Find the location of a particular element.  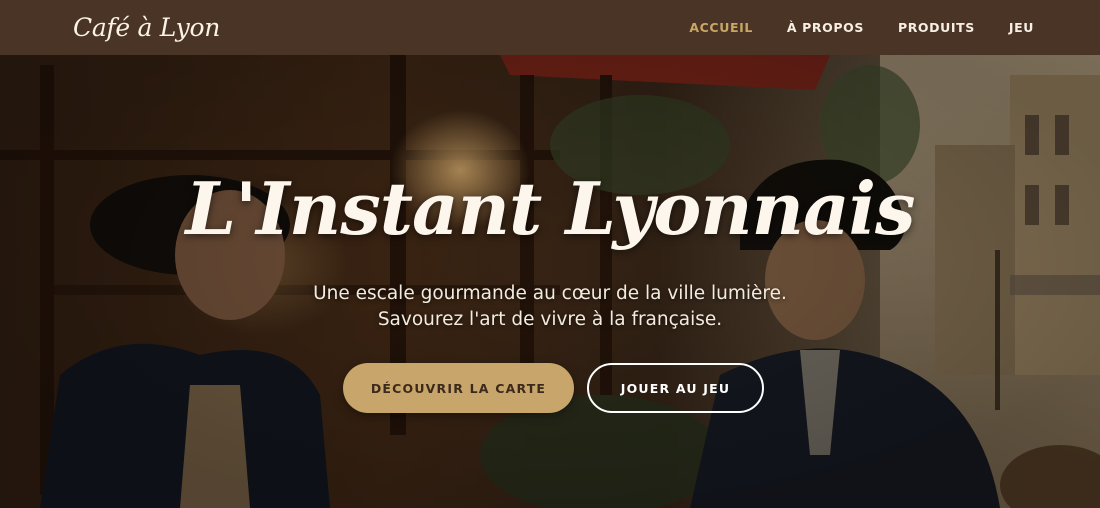

main-nav: ACCUEIL À PROPOS PRODUITS JEU is located at coordinates (861, 27).